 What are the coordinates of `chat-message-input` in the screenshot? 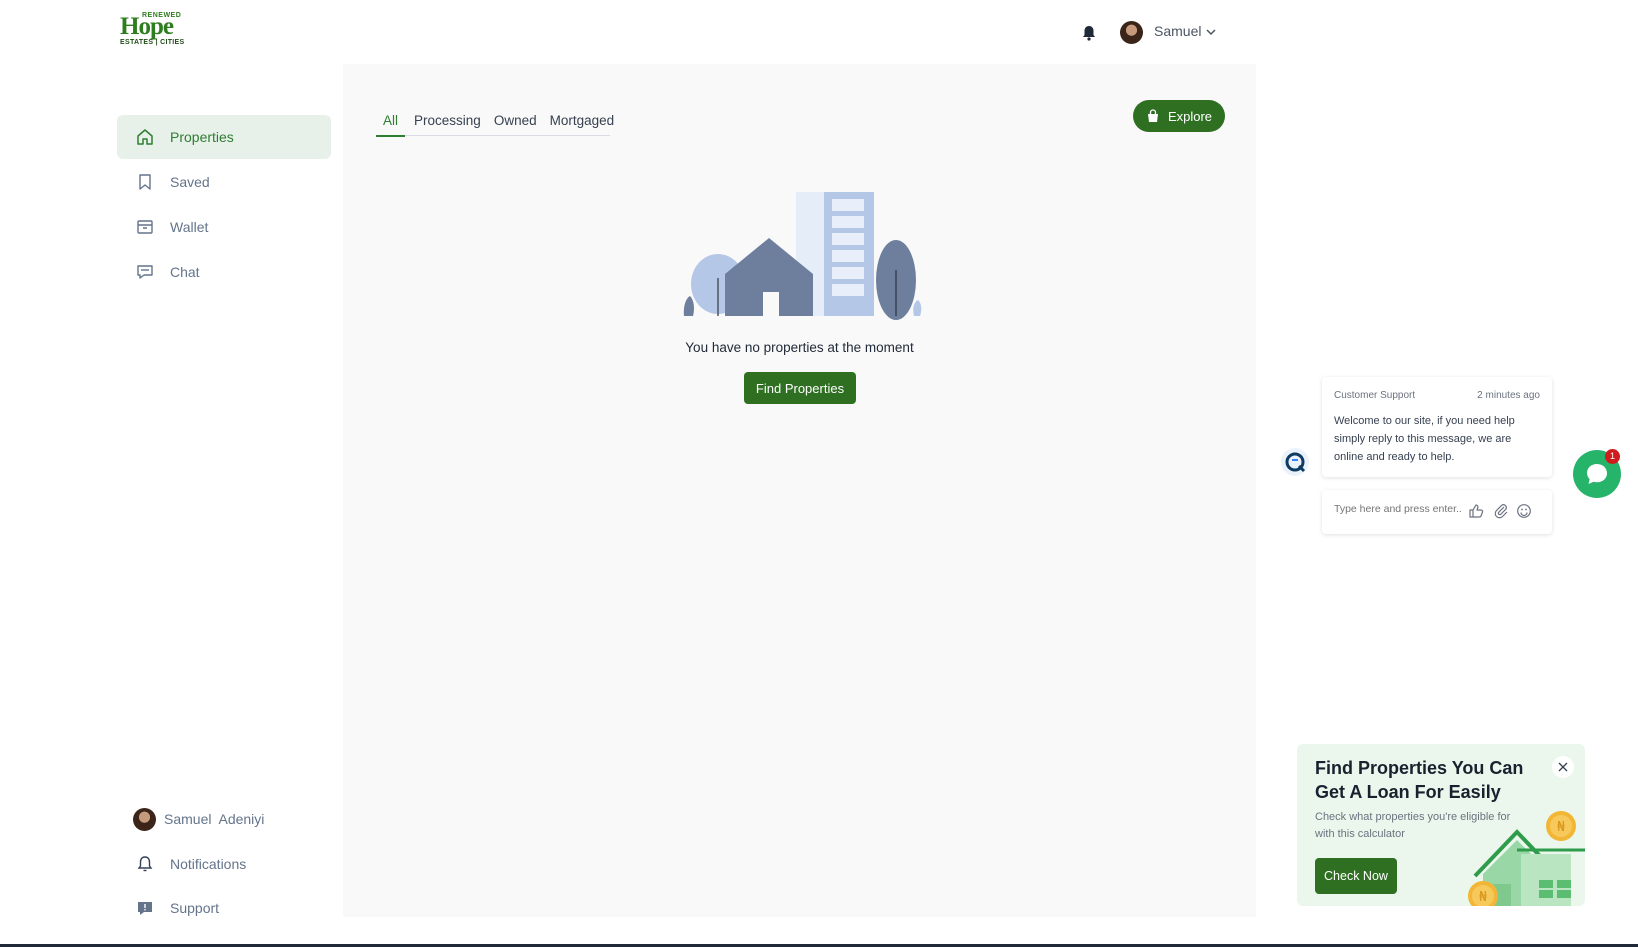 It's located at (1399, 509).